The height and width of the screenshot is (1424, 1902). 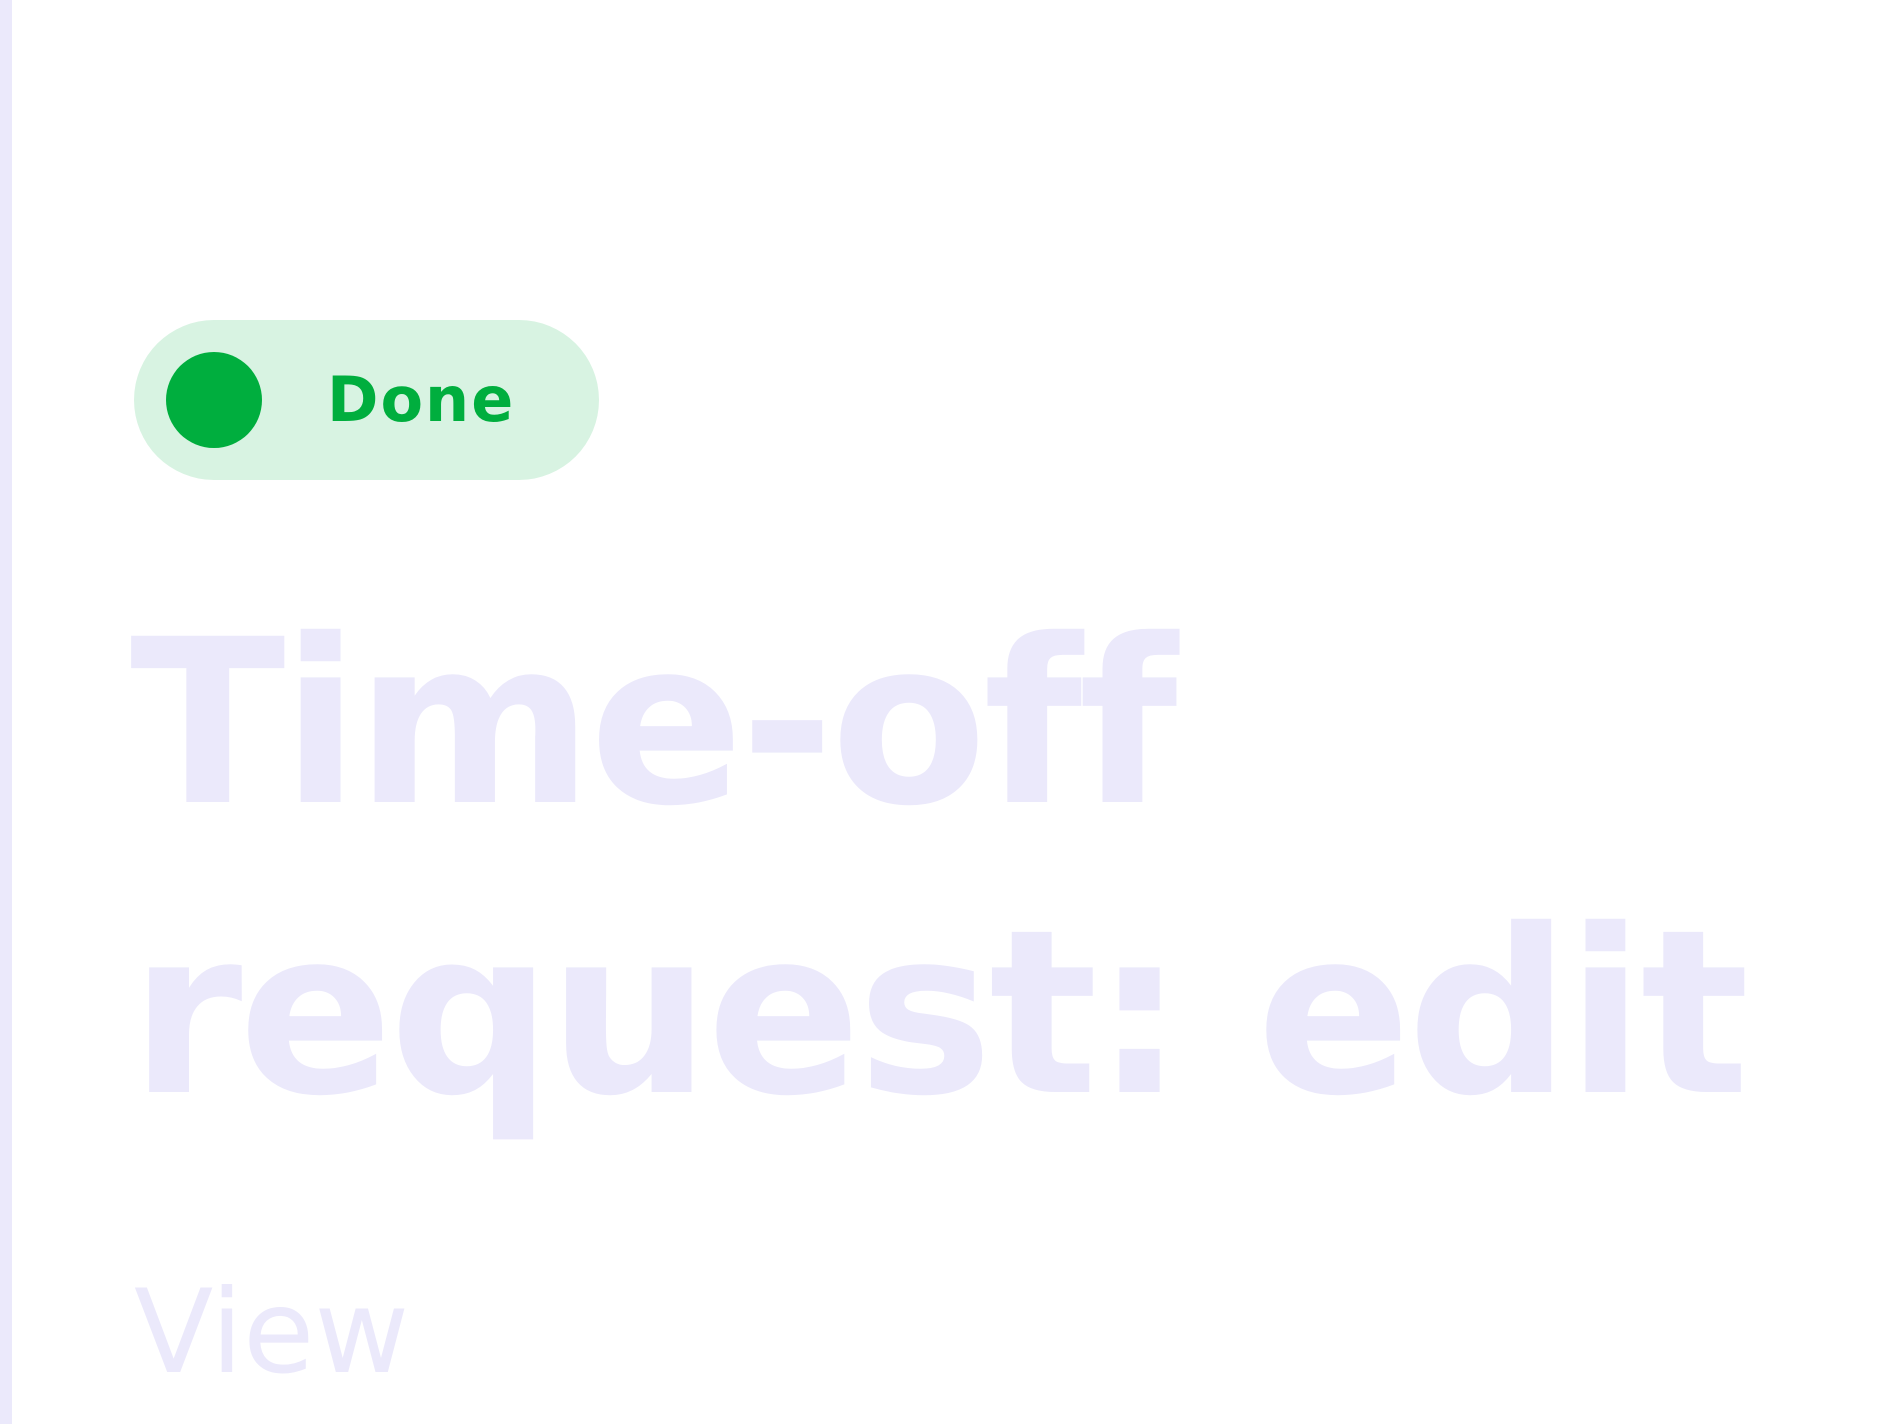 I want to click on view-link: View, so click(x=271, y=1333).